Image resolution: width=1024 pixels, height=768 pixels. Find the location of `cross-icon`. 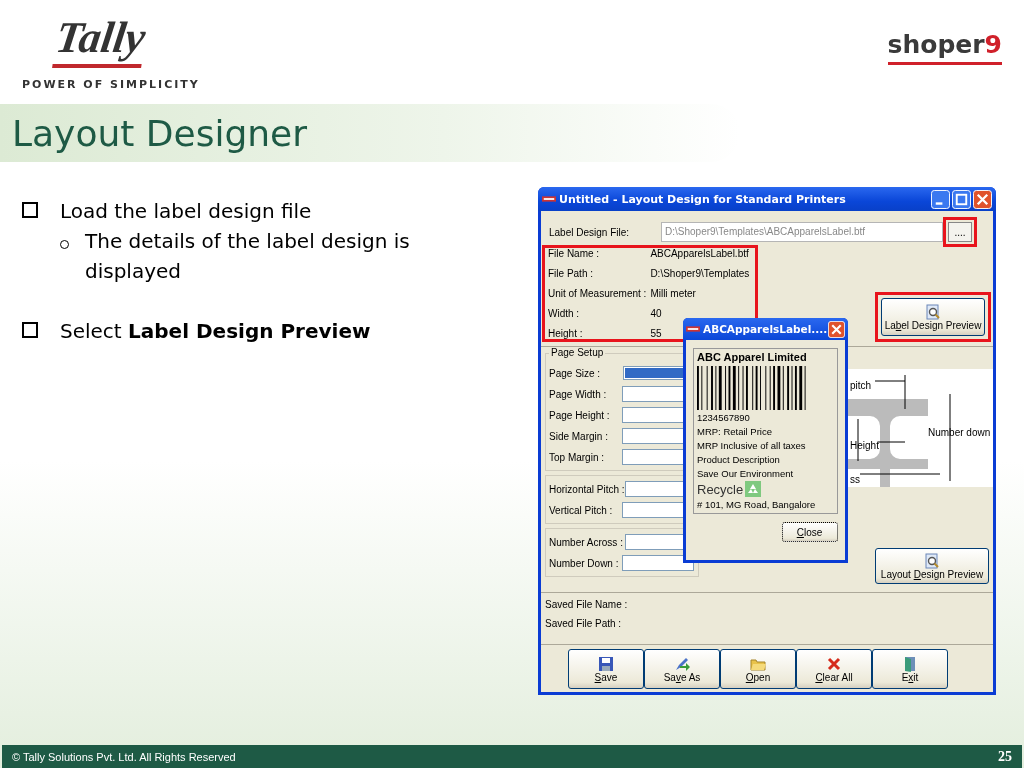

cross-icon is located at coordinates (834, 663).